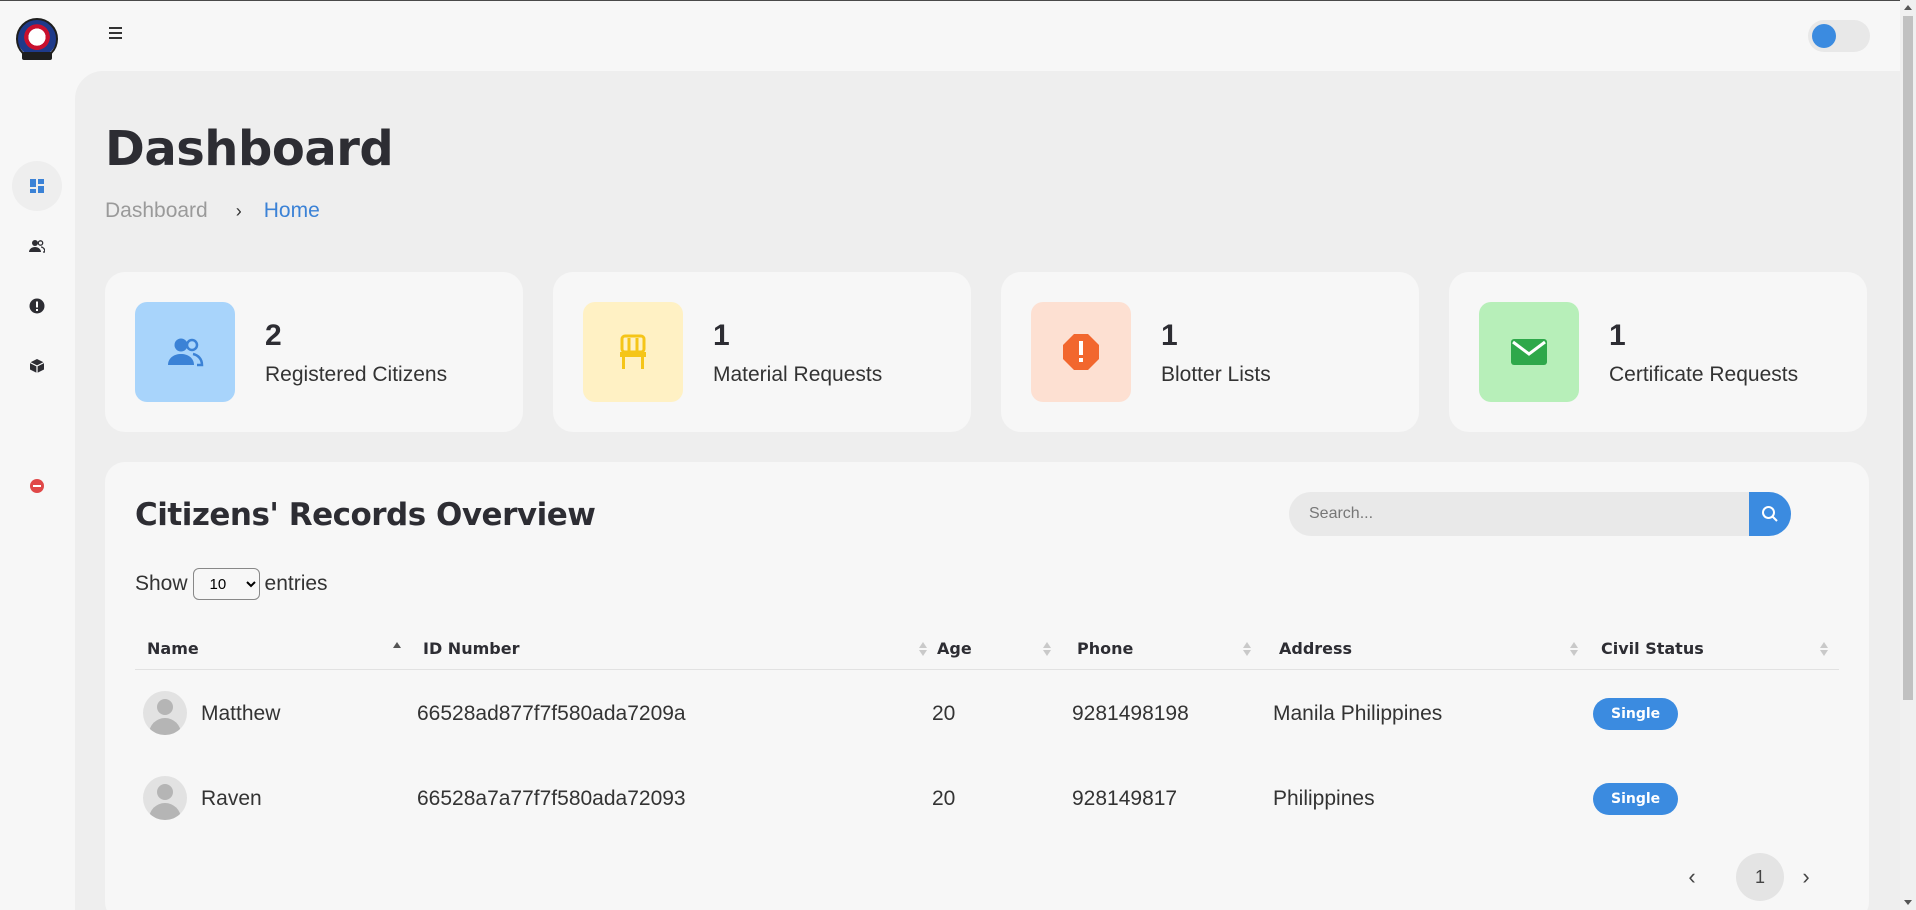 This screenshot has height=910, width=1916. Describe the element at coordinates (1324, 798) in the screenshot. I see `cell-address: Philippines` at that location.